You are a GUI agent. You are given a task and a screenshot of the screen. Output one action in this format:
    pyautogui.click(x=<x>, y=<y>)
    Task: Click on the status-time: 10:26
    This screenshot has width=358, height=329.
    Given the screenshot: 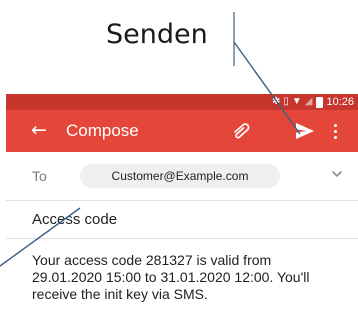 What is the action you would take?
    pyautogui.click(x=340, y=102)
    